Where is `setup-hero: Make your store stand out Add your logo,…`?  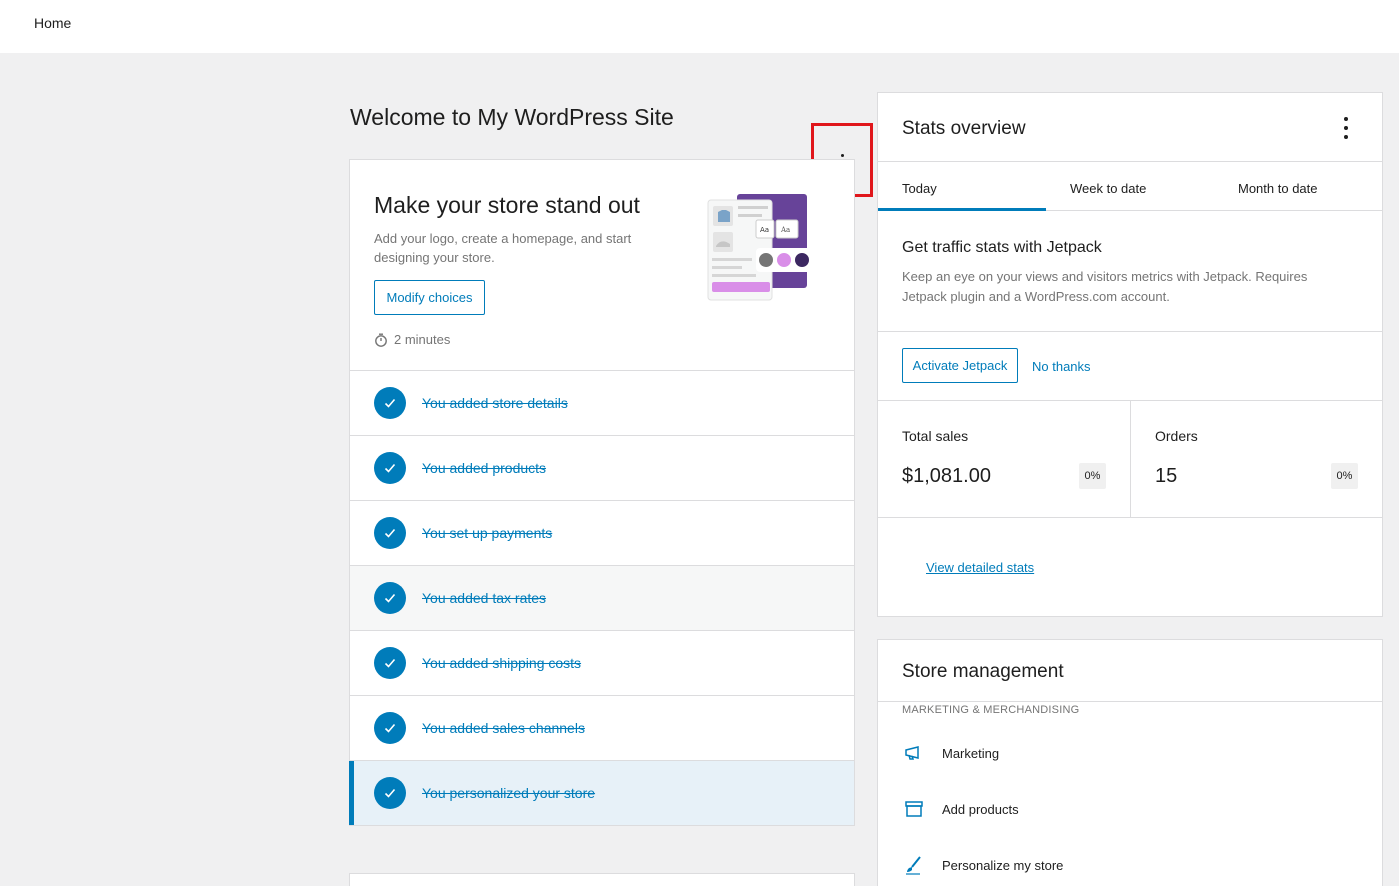
setup-hero: Make your store stand out Add your logo,… is located at coordinates (602, 265).